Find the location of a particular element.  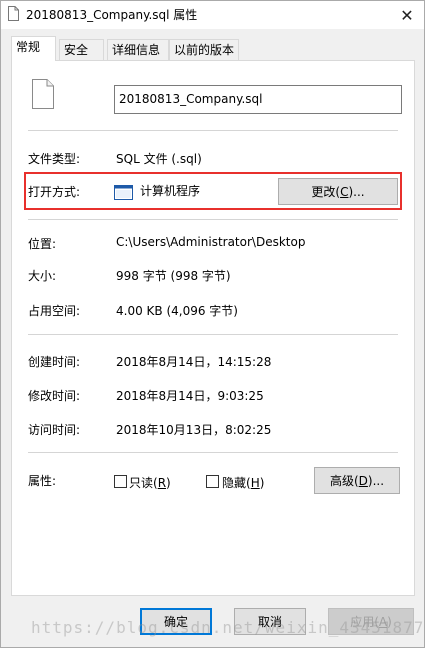

location-value: C:\Users\Administrator\Desktop is located at coordinates (211, 242).